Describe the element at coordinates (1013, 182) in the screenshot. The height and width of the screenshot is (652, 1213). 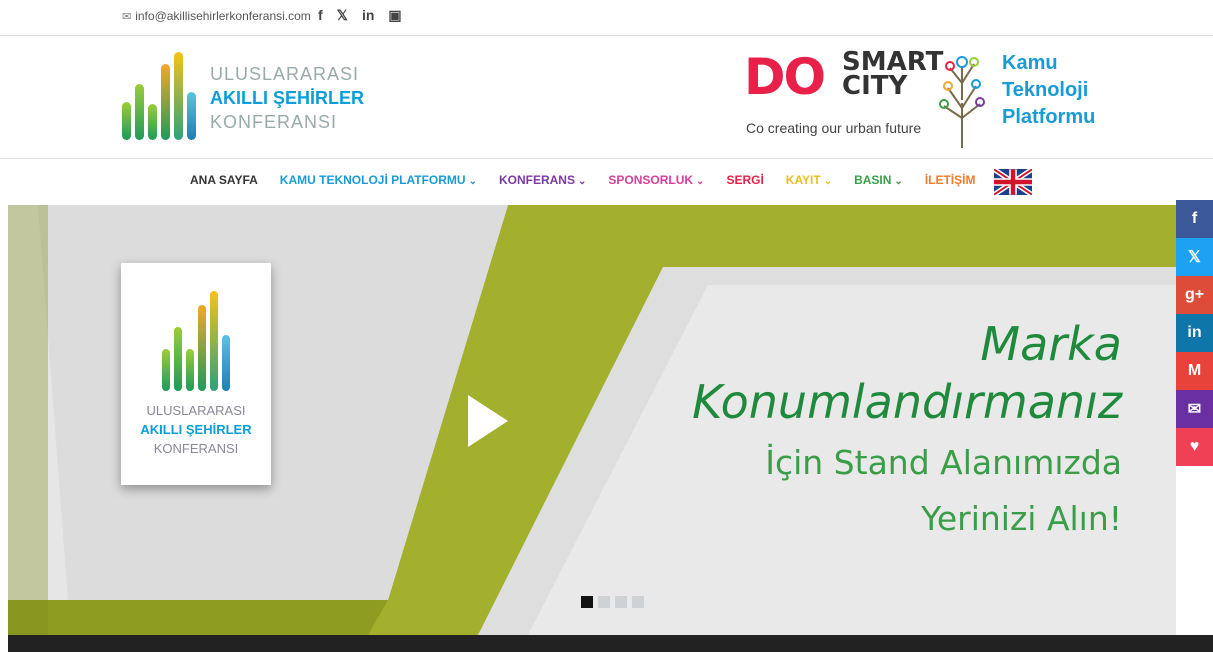
I see `english-flag-icon` at that location.